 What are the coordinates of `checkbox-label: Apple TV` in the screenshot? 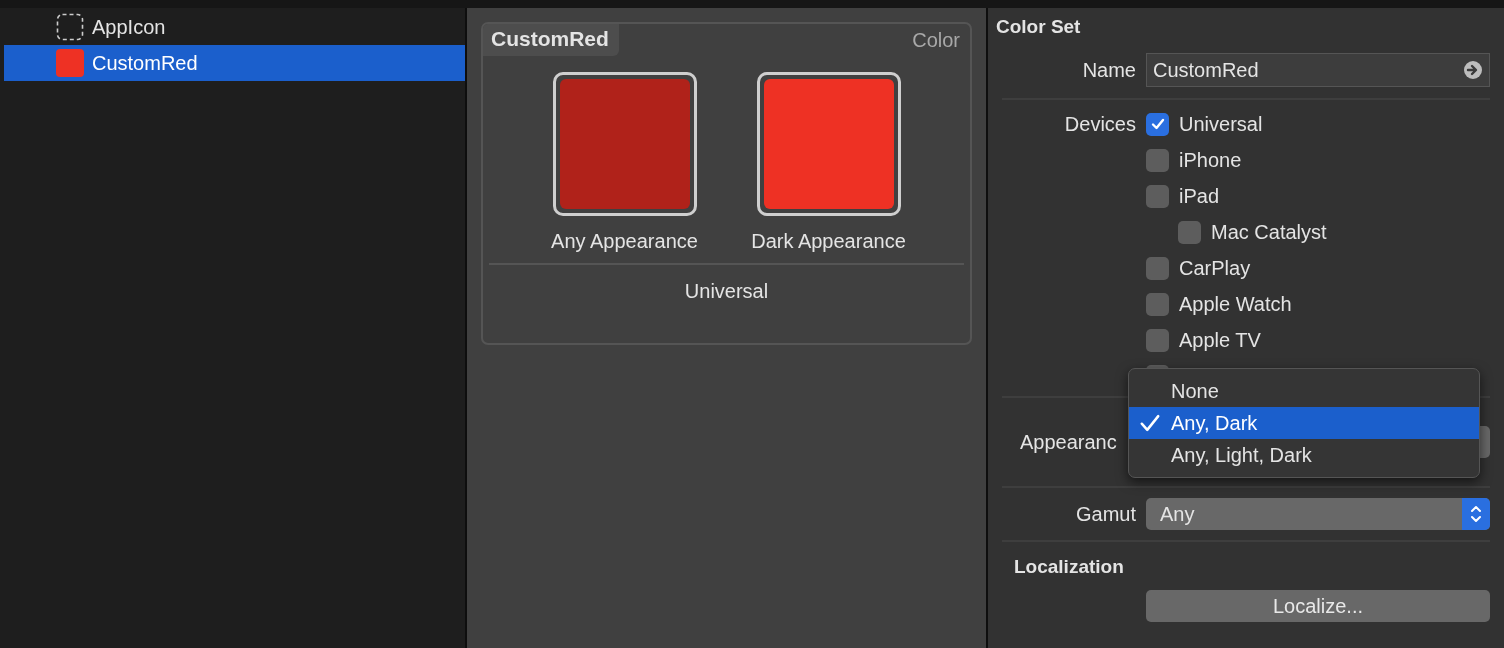 It's located at (1220, 340).